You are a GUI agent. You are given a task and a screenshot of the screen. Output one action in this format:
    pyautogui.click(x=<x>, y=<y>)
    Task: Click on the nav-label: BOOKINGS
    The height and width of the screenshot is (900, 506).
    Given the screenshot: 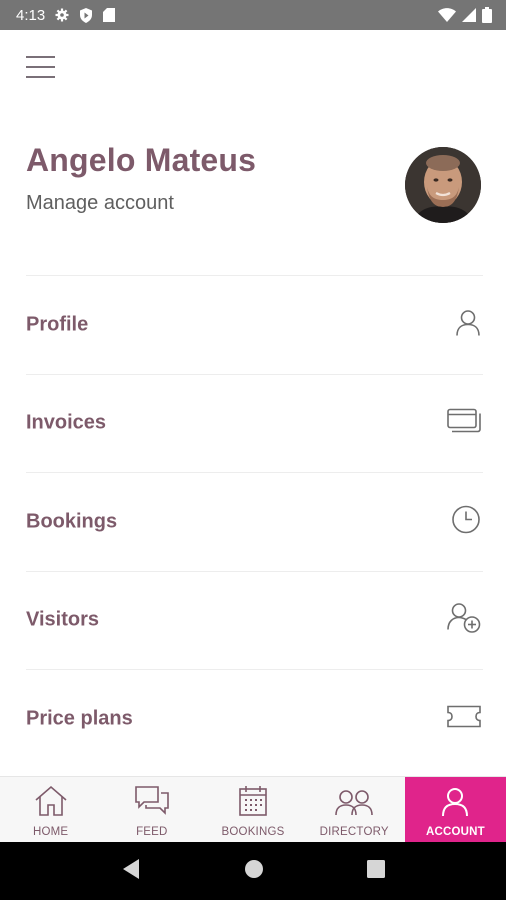 What is the action you would take?
    pyautogui.click(x=253, y=832)
    